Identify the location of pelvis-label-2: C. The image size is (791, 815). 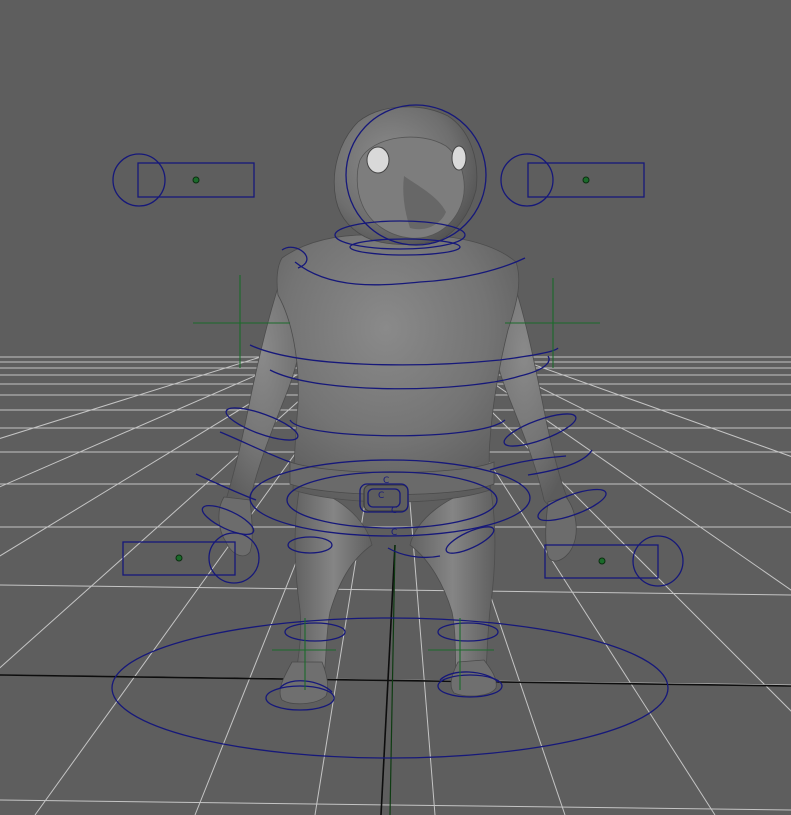
(381, 496).